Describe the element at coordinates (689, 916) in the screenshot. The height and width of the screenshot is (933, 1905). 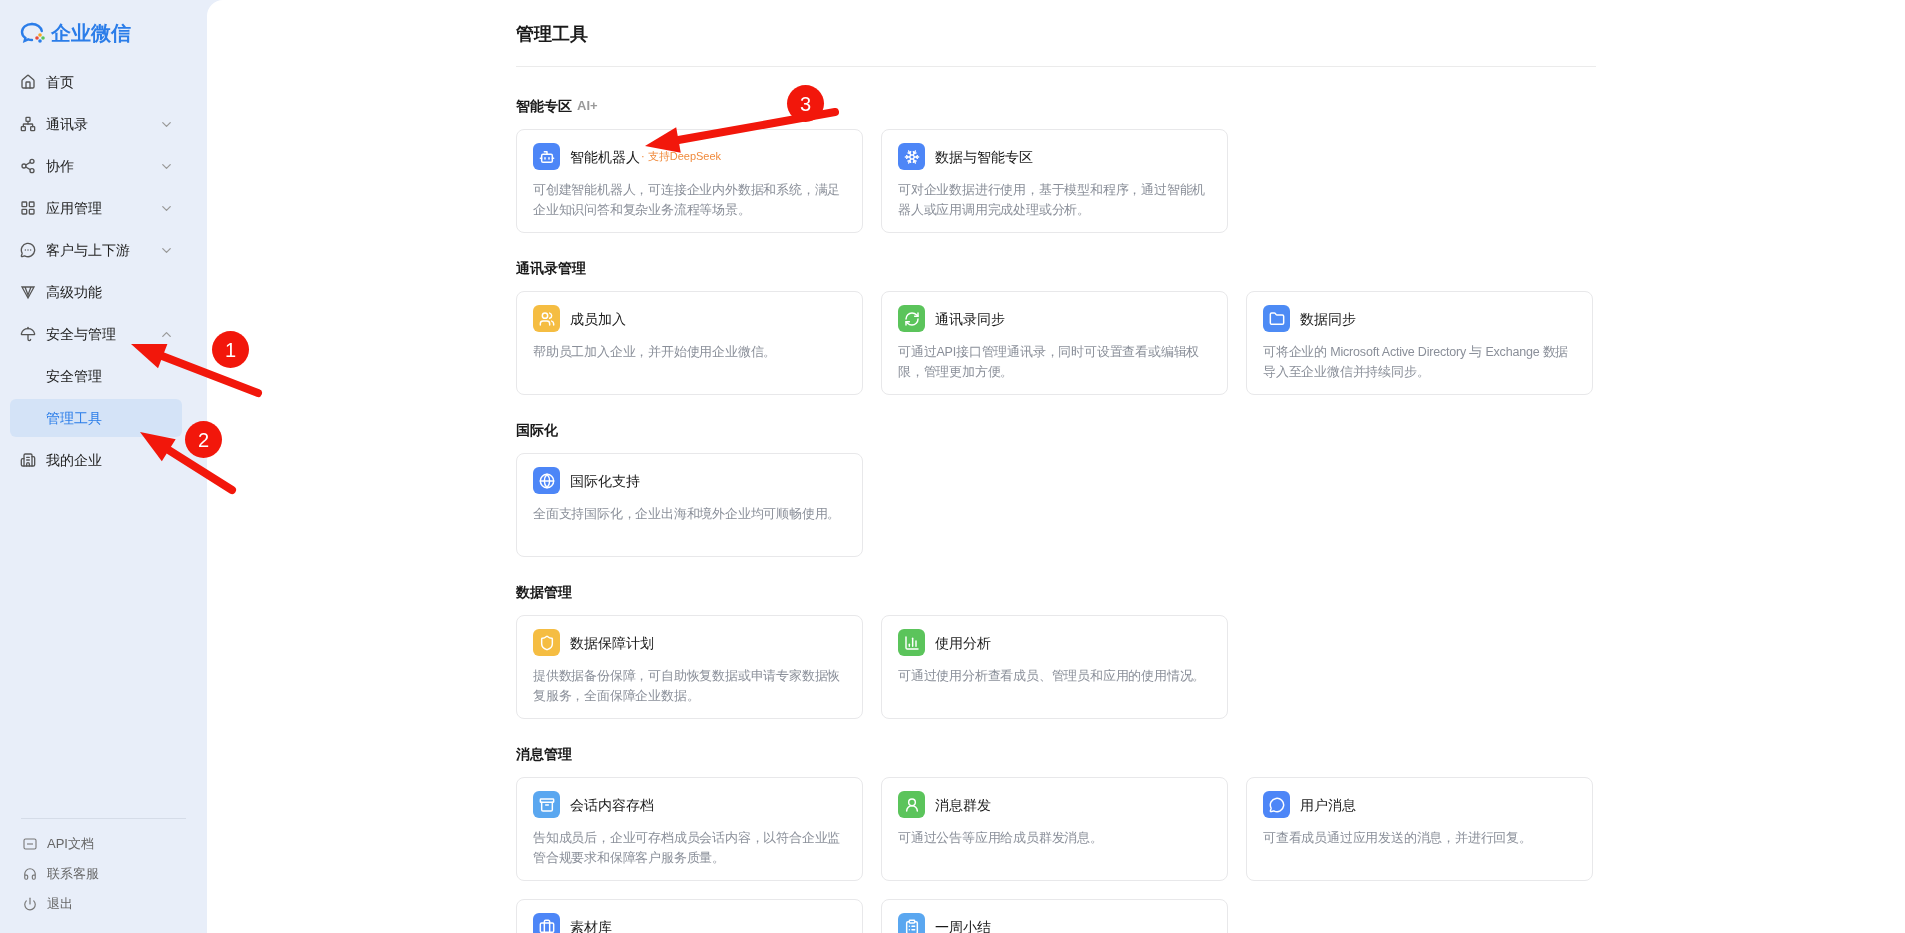
I see `tool-card: 素材库` at that location.